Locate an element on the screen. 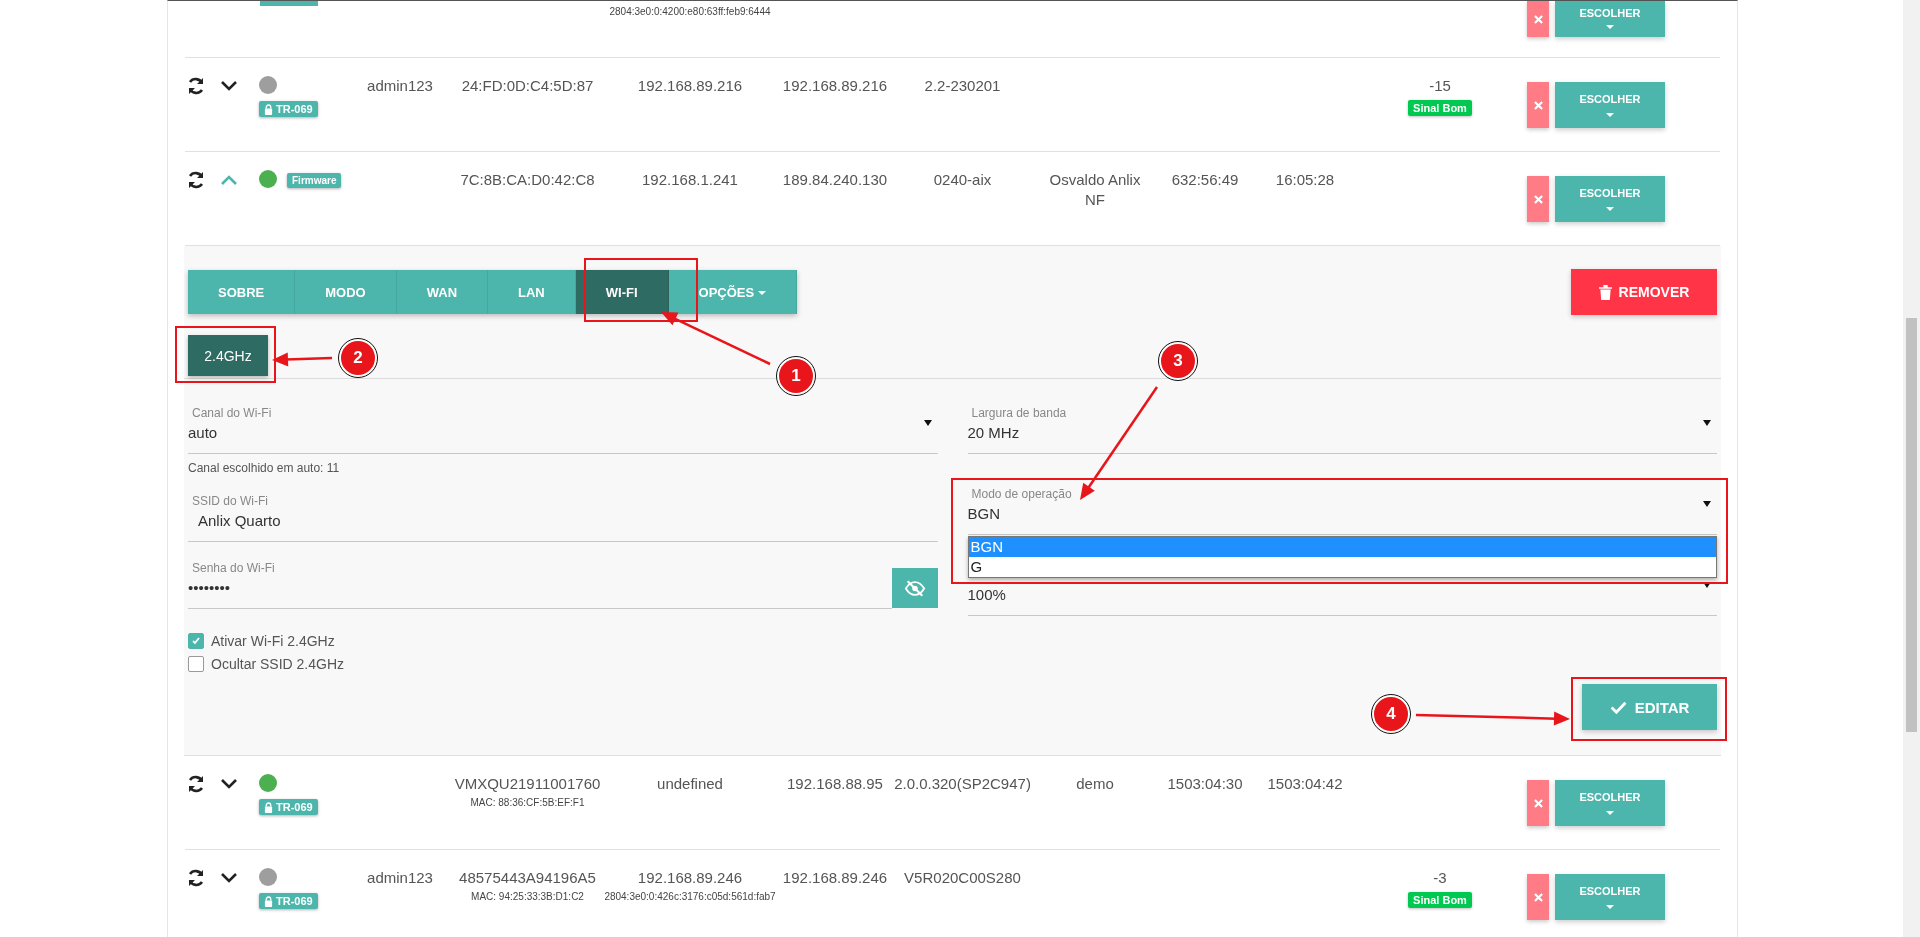 This screenshot has width=1920, height=937. table-cell: 189.84.240.130 is located at coordinates (835, 180).